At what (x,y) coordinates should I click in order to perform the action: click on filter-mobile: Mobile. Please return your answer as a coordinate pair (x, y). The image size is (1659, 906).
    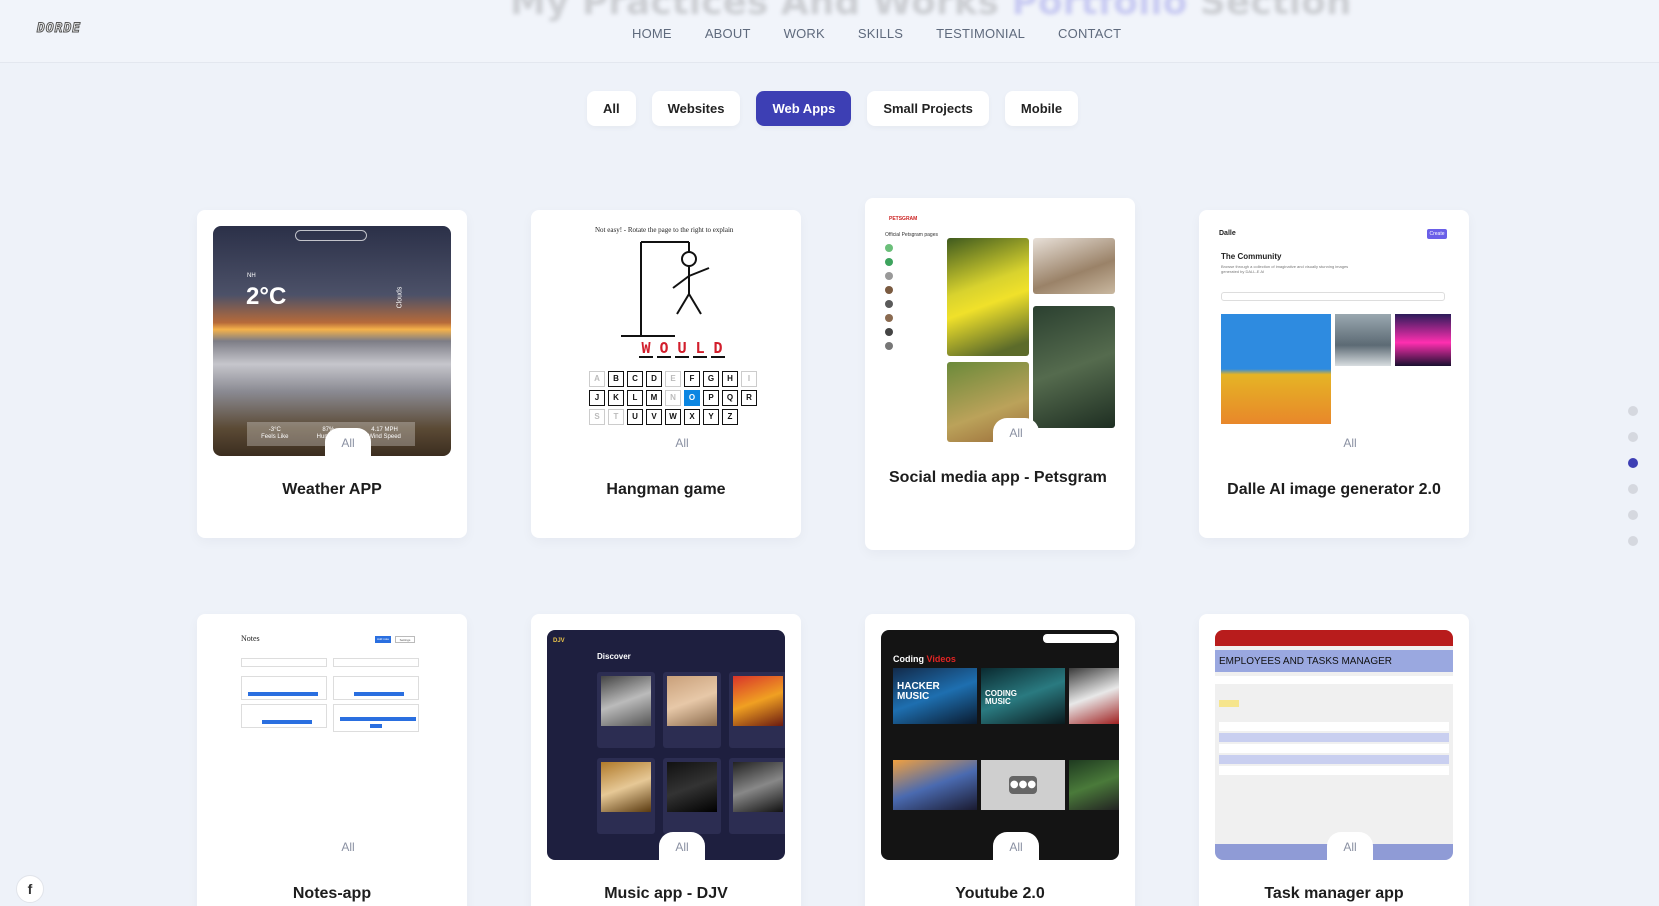
    Looking at the image, I should click on (1041, 108).